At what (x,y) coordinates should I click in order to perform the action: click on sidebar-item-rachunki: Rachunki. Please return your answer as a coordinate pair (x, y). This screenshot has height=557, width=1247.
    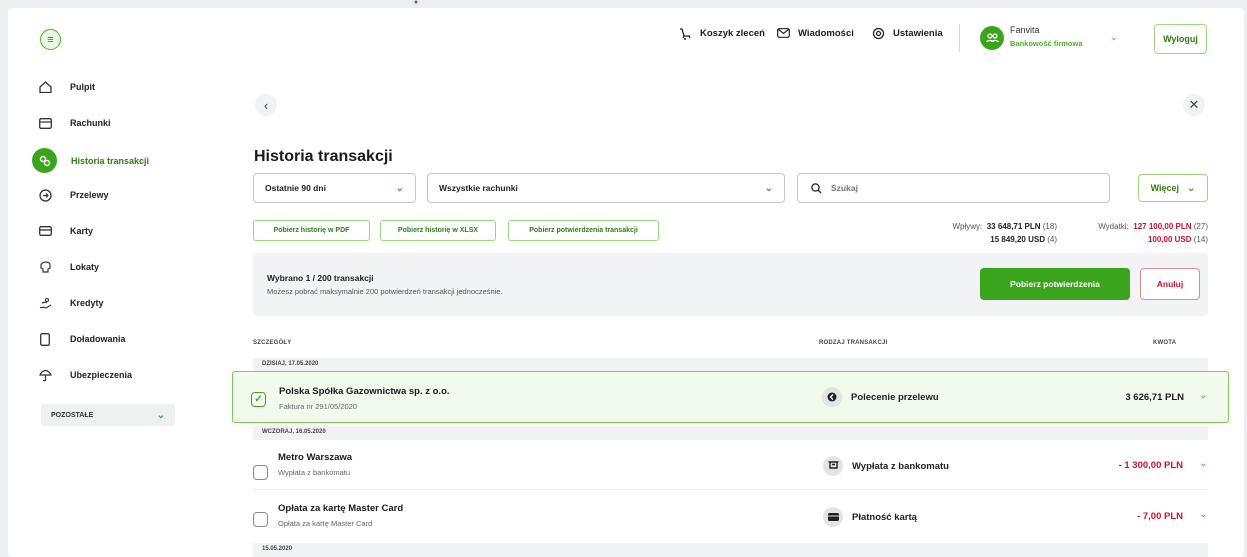
    Looking at the image, I should click on (72, 123).